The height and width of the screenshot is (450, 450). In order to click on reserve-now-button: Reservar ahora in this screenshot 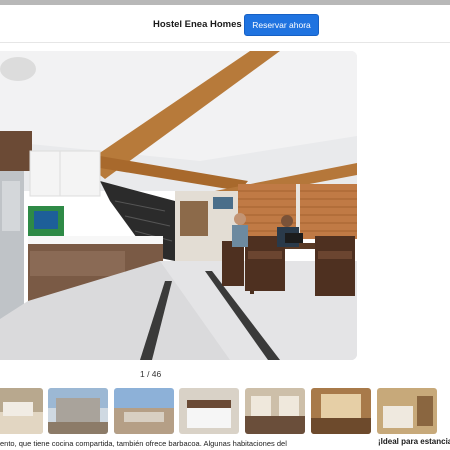, I will do `click(281, 25)`.